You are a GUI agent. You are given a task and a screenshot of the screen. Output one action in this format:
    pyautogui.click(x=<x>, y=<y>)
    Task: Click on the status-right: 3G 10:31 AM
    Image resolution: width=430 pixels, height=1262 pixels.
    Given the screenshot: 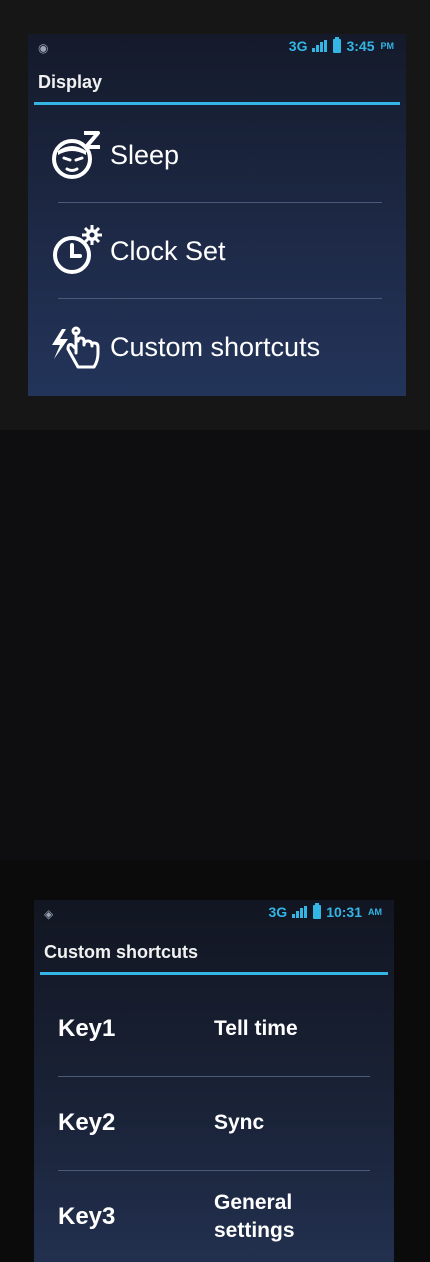 What is the action you would take?
    pyautogui.click(x=325, y=911)
    